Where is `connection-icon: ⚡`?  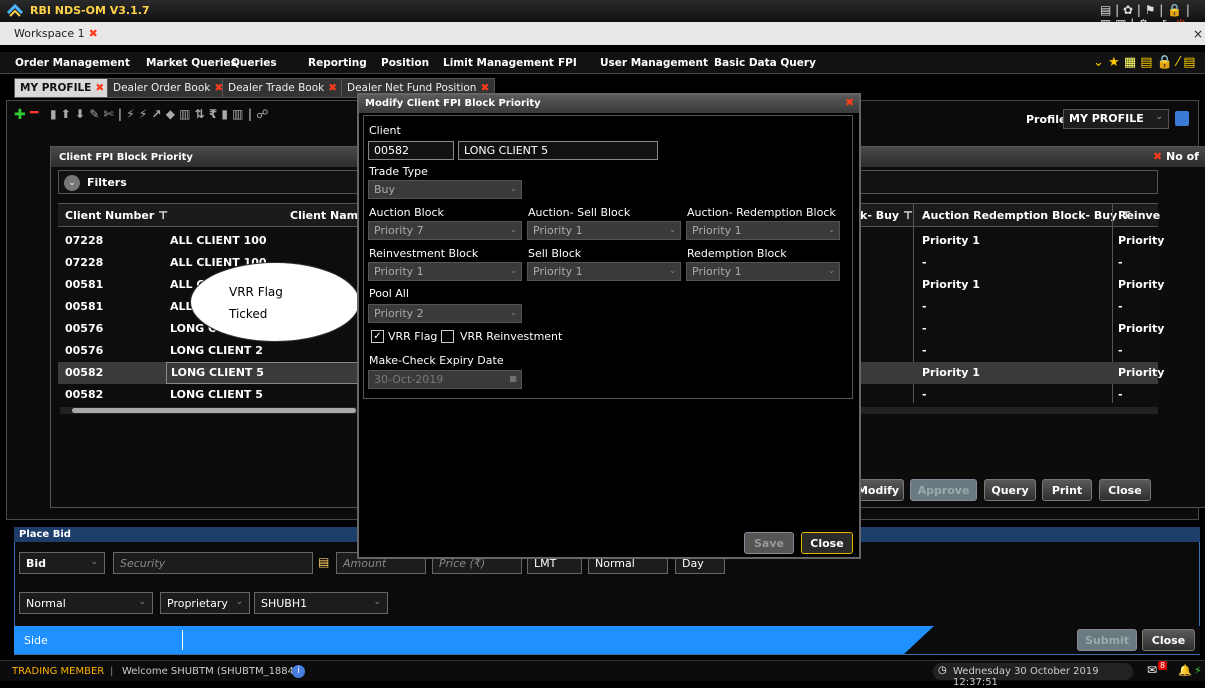 connection-icon: ⚡ is located at coordinates (1198, 670).